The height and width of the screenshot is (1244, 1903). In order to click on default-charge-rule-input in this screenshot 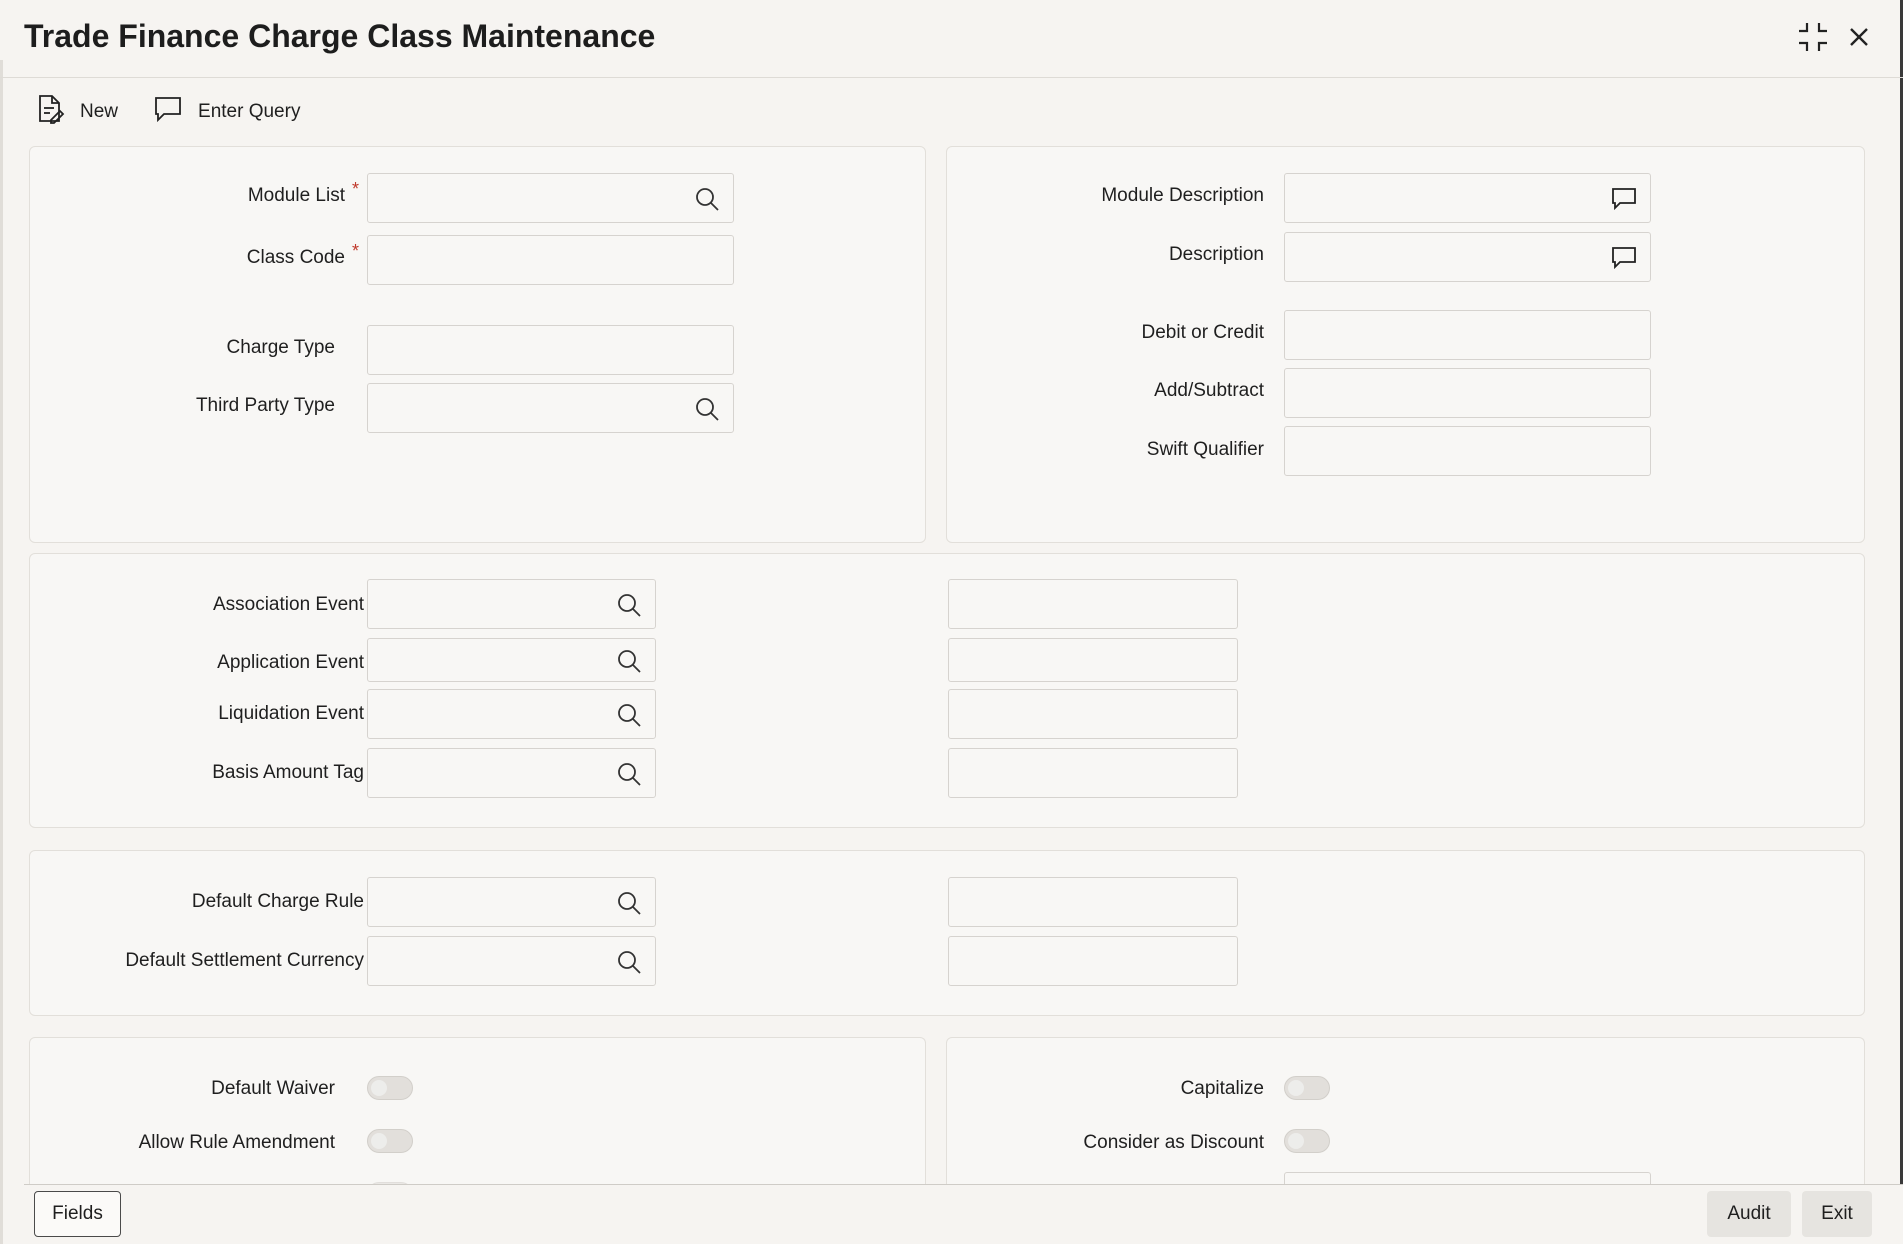, I will do `click(511, 902)`.